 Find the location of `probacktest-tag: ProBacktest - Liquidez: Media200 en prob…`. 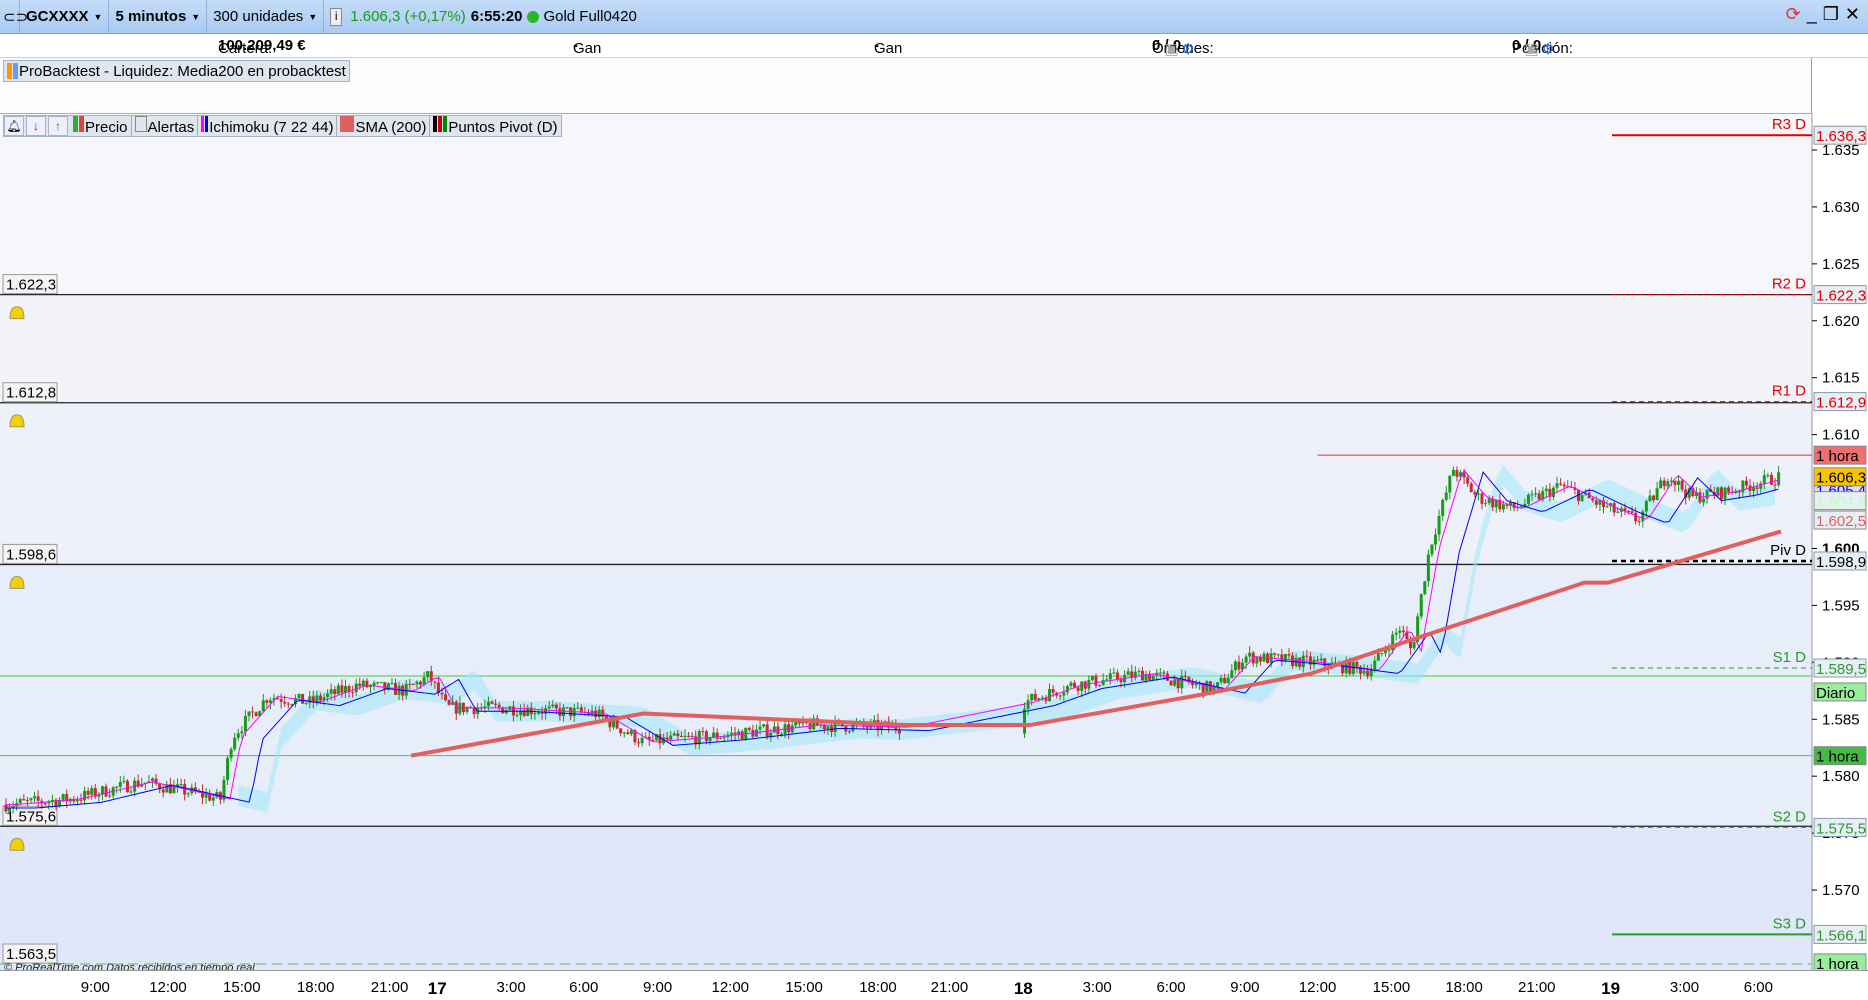

probacktest-tag: ProBacktest - Liquidez: Media200 en prob… is located at coordinates (176, 71).